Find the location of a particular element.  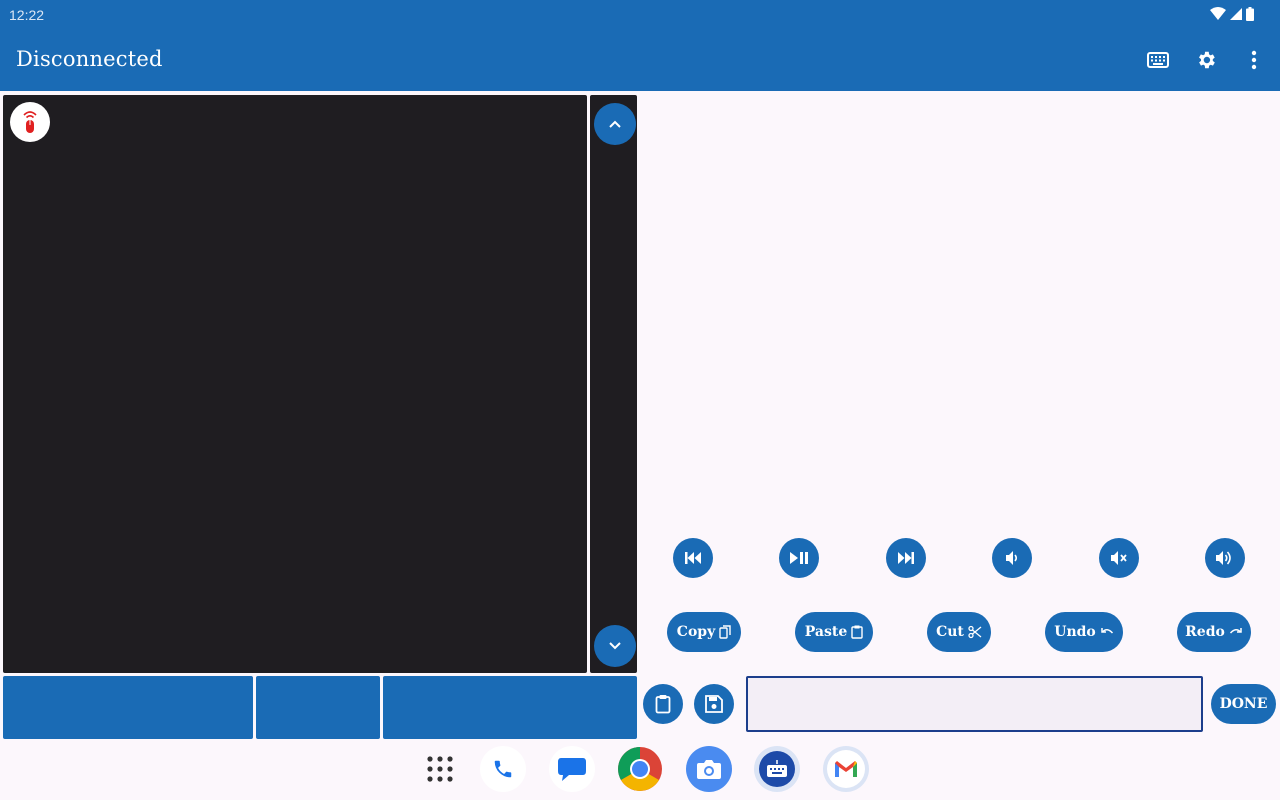

copy-label: Copy is located at coordinates (696, 632).